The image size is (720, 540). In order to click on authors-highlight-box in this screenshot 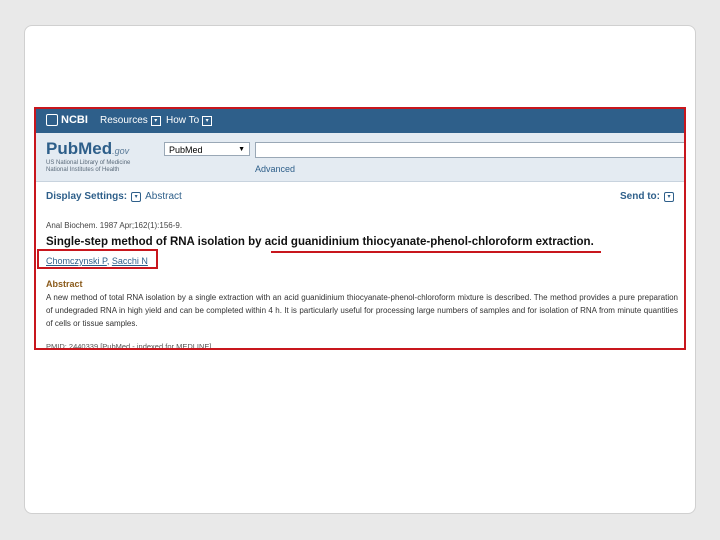, I will do `click(97, 259)`.